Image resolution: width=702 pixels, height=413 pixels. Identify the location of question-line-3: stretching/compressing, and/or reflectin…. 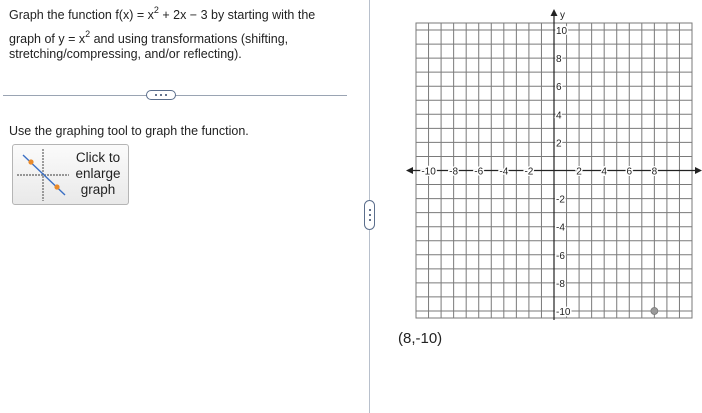
(125, 54).